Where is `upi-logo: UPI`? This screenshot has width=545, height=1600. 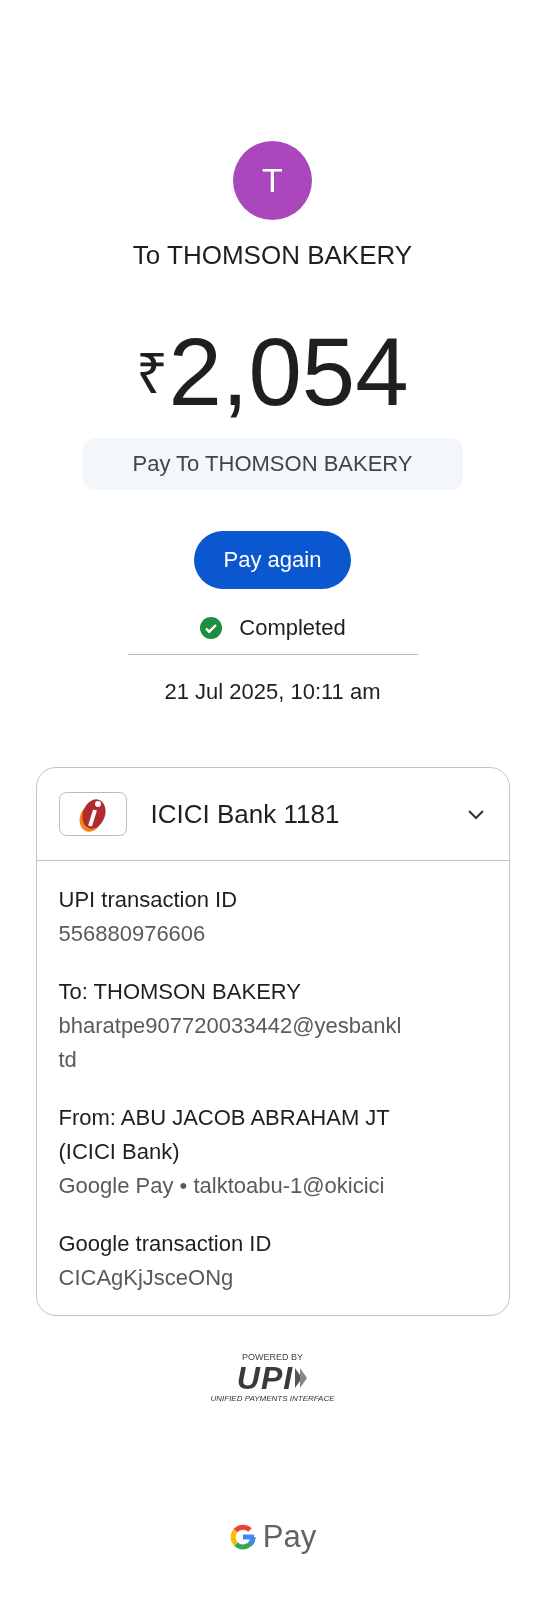 upi-logo: UPI is located at coordinates (265, 1378).